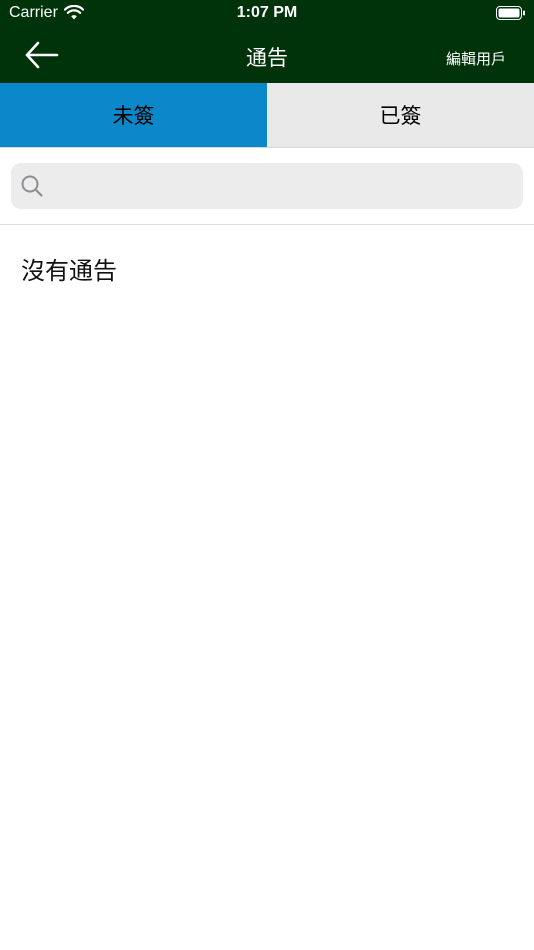 The image size is (534, 950). I want to click on search-icon, so click(32, 186).